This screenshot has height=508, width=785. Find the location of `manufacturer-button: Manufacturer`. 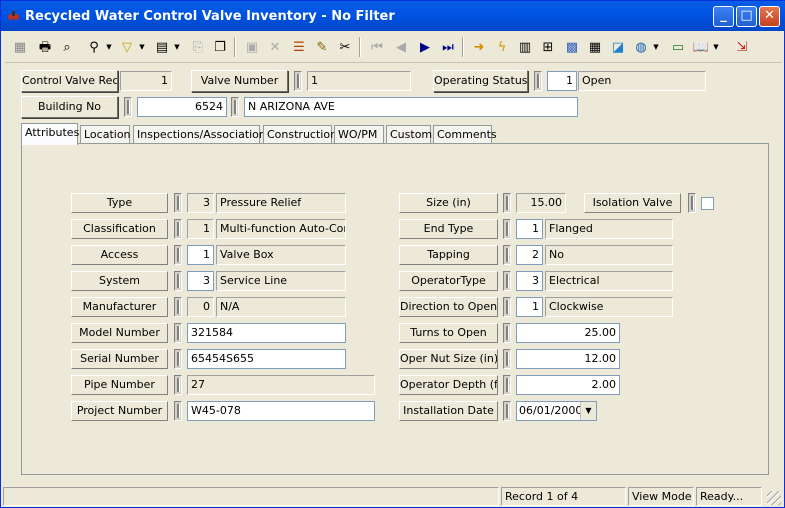

manufacturer-button: Manufacturer is located at coordinates (119, 307).